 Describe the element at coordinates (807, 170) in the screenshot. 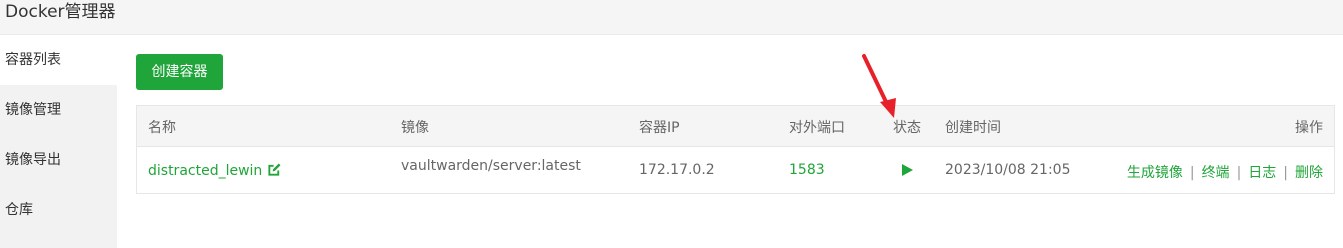

I see `container-port: 1583` at that location.